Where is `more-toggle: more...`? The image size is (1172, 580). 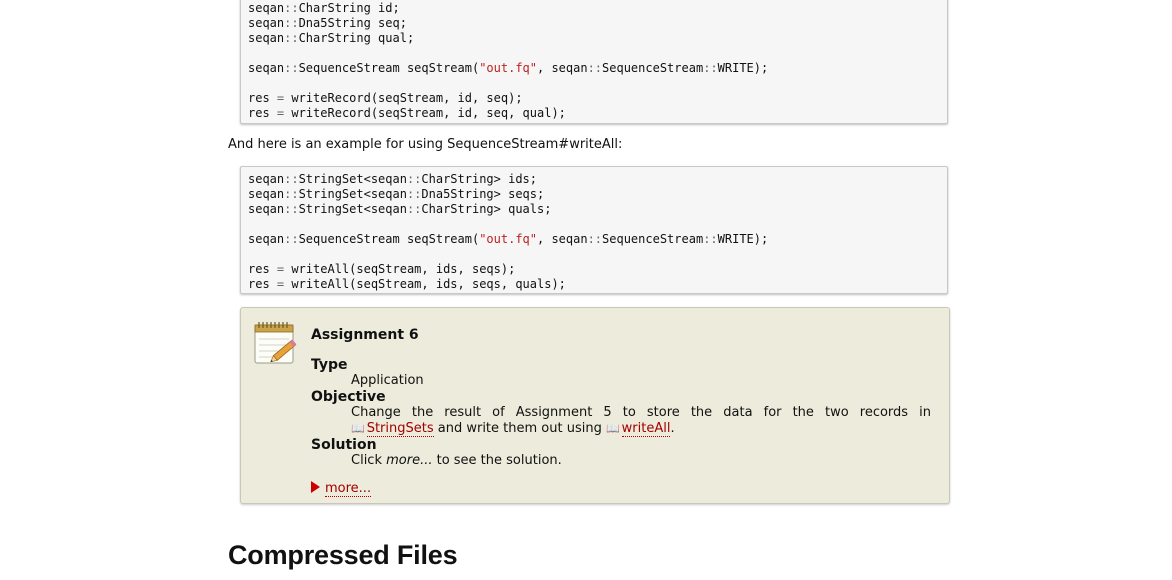
more-toggle: more... is located at coordinates (341, 489).